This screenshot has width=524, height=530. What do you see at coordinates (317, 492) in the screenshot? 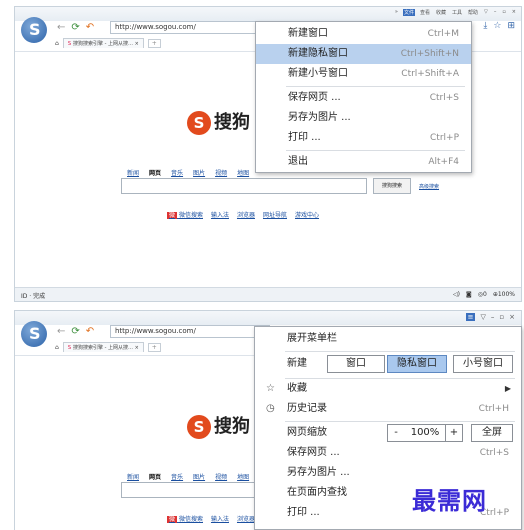
I see `menu-item-label: 在页面内查找` at bounding box center [317, 492].